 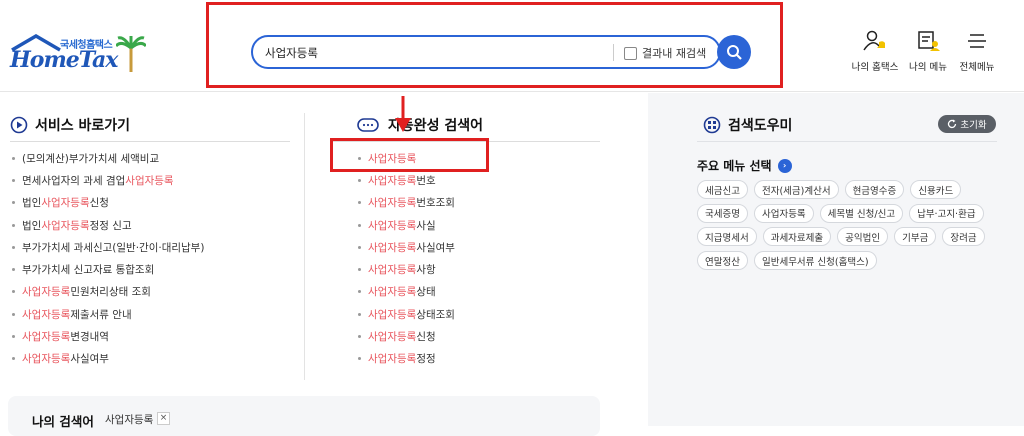 I want to click on service-item-text: 신청, so click(x=99, y=203).